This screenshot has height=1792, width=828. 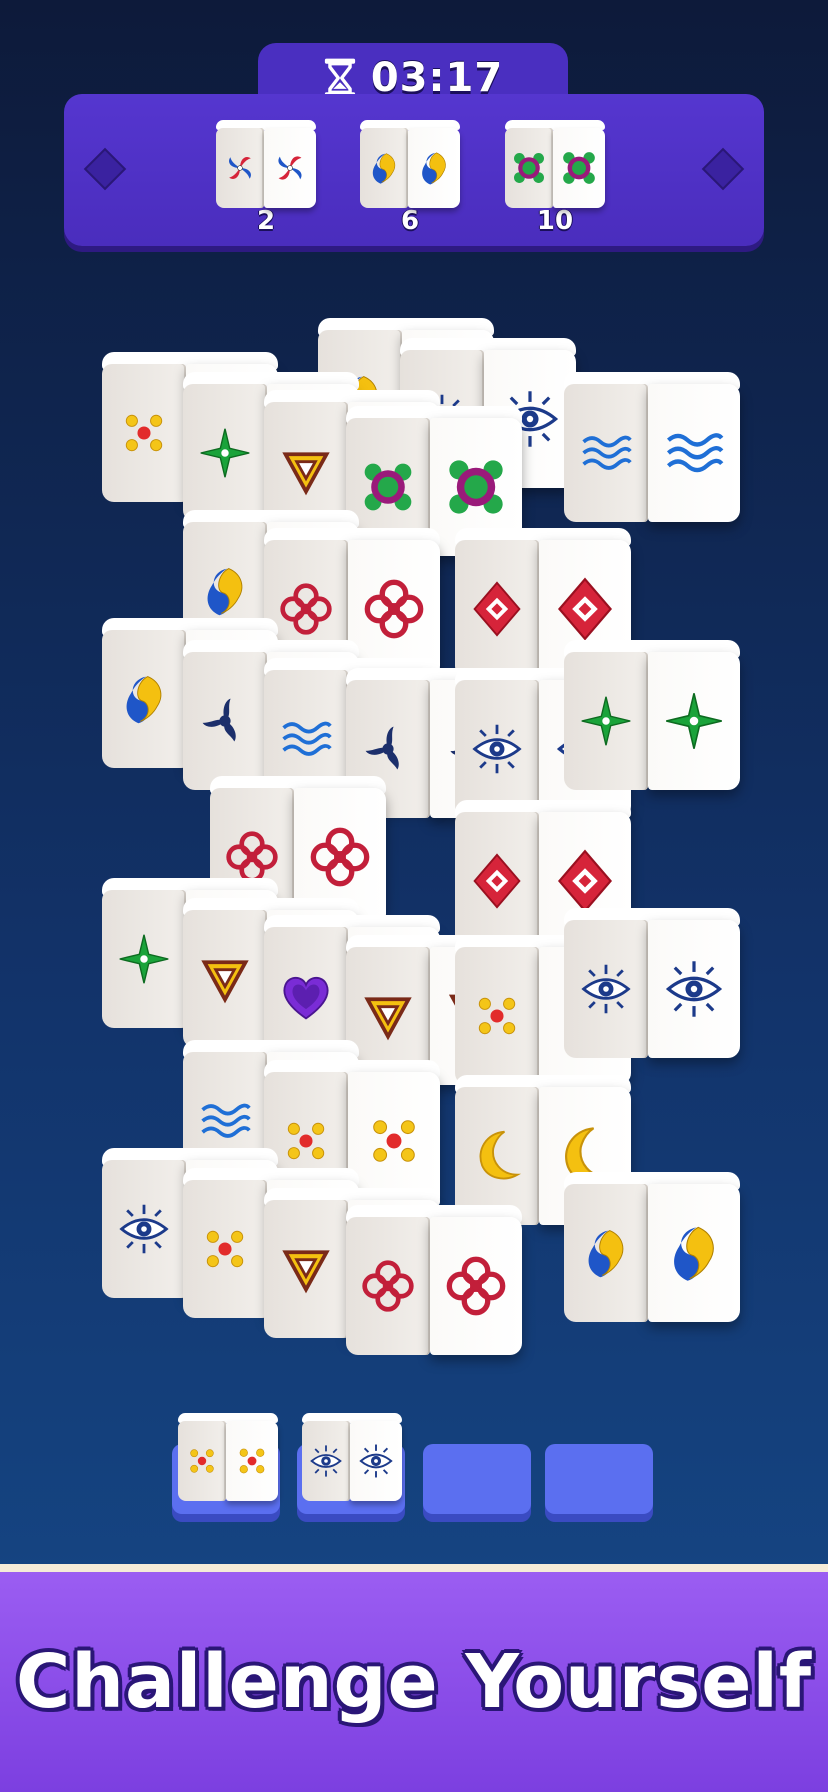 I want to click on banner-title: Challenge Yourself, so click(x=414, y=1682).